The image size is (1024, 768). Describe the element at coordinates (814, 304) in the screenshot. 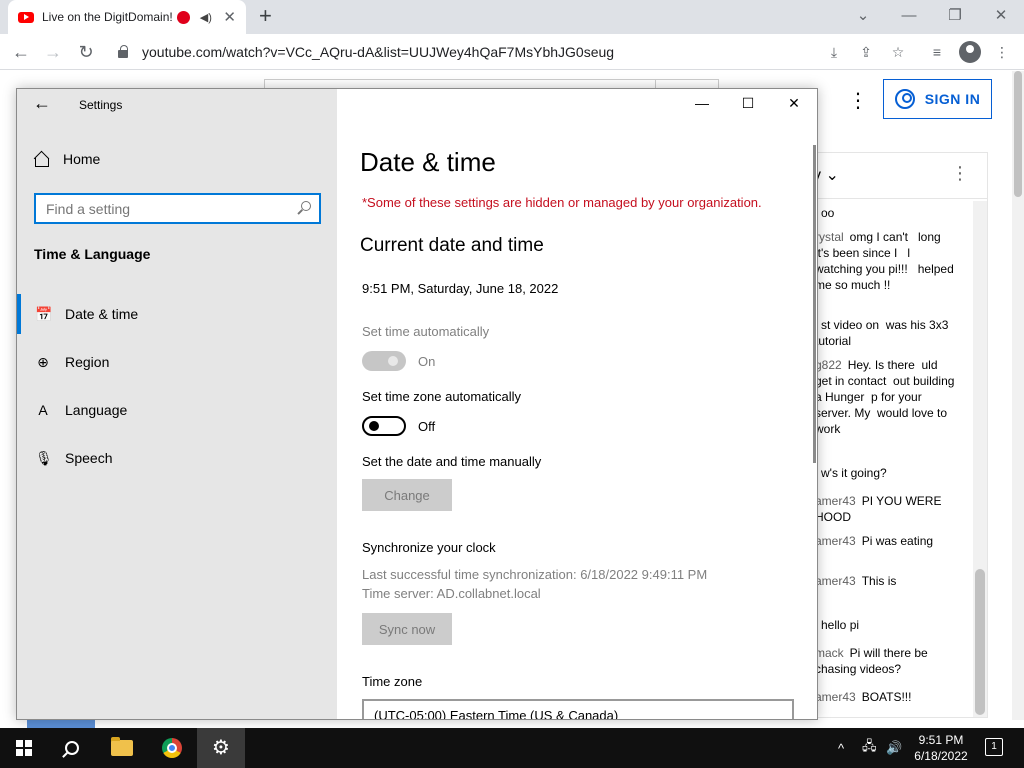

I see `content-scrollbar` at that location.